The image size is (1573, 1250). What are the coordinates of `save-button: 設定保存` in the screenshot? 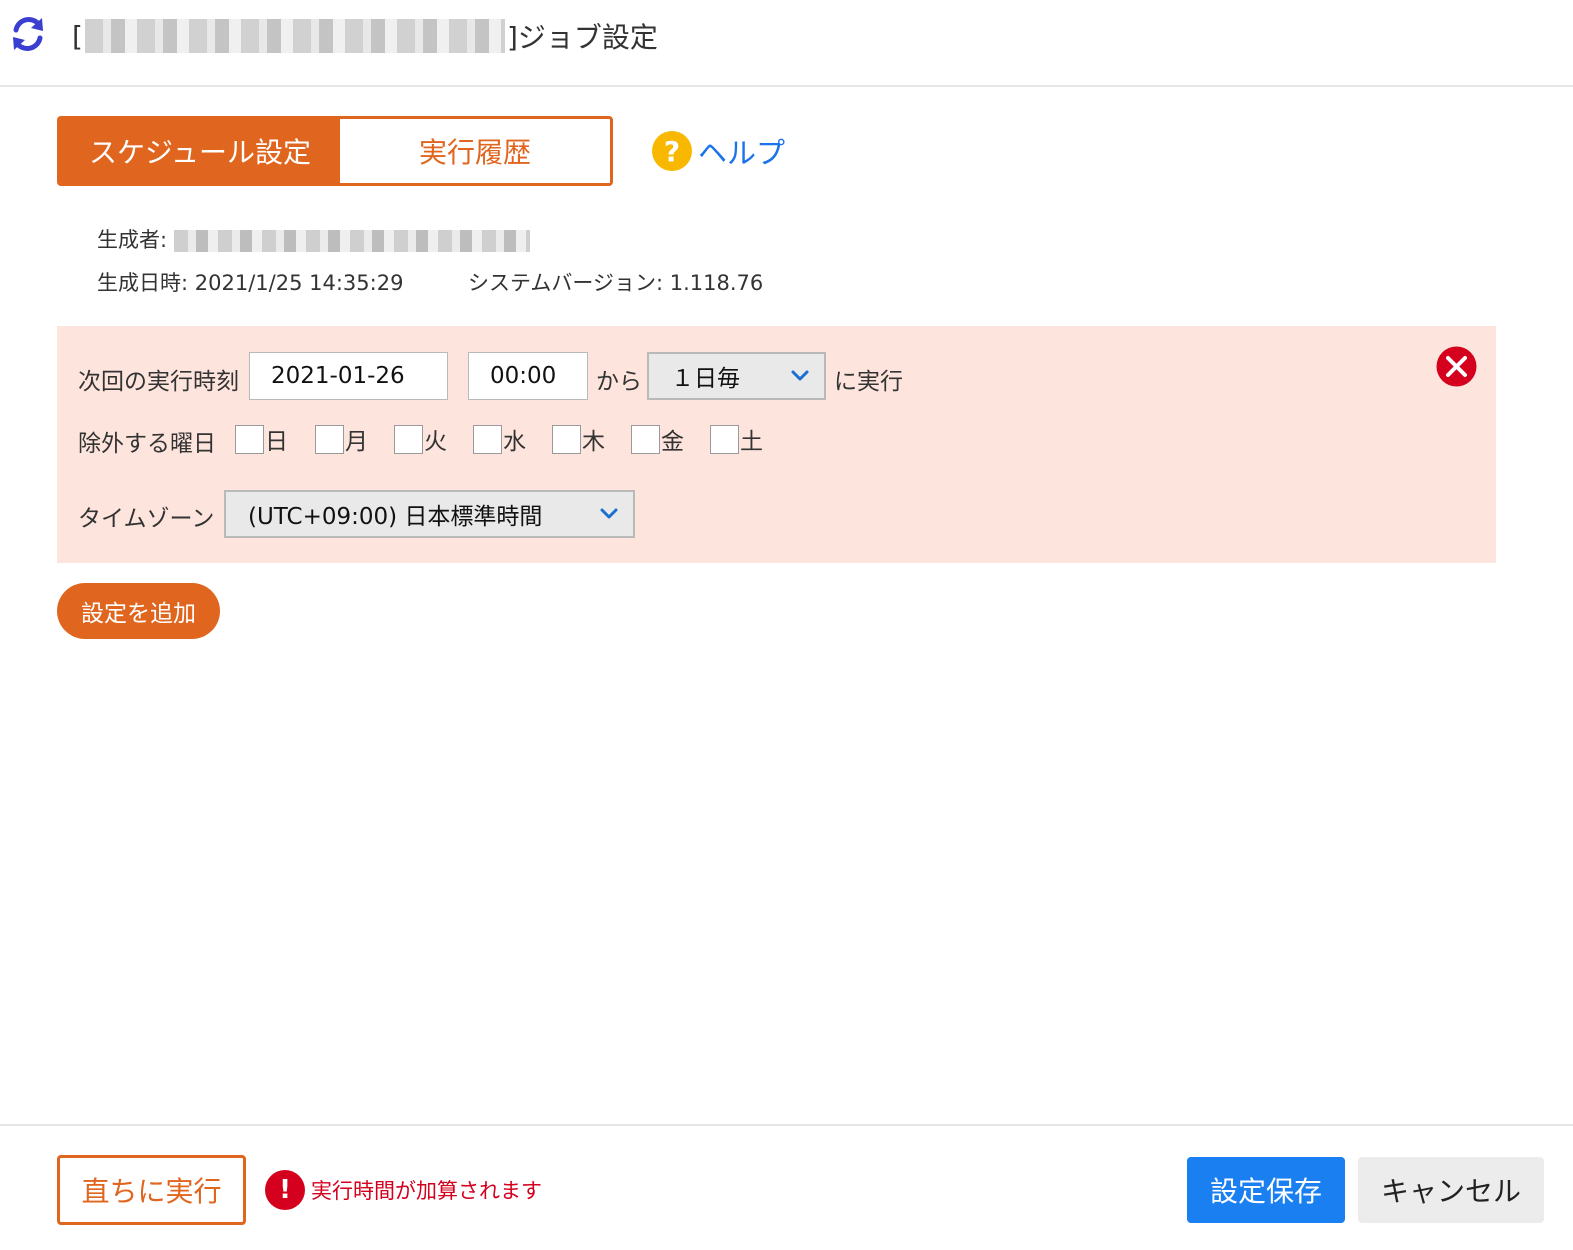 It's located at (1266, 1190).